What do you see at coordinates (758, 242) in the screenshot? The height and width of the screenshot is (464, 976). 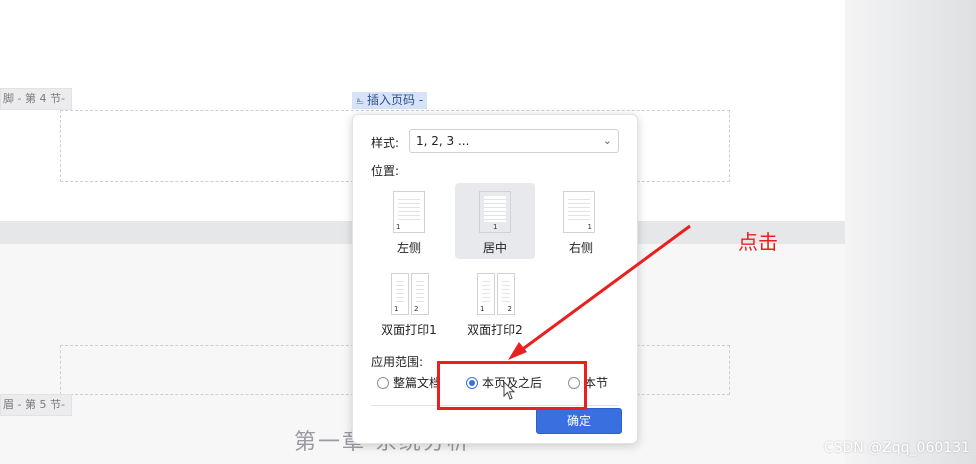 I see `annotation-click-text: 点击` at bounding box center [758, 242].